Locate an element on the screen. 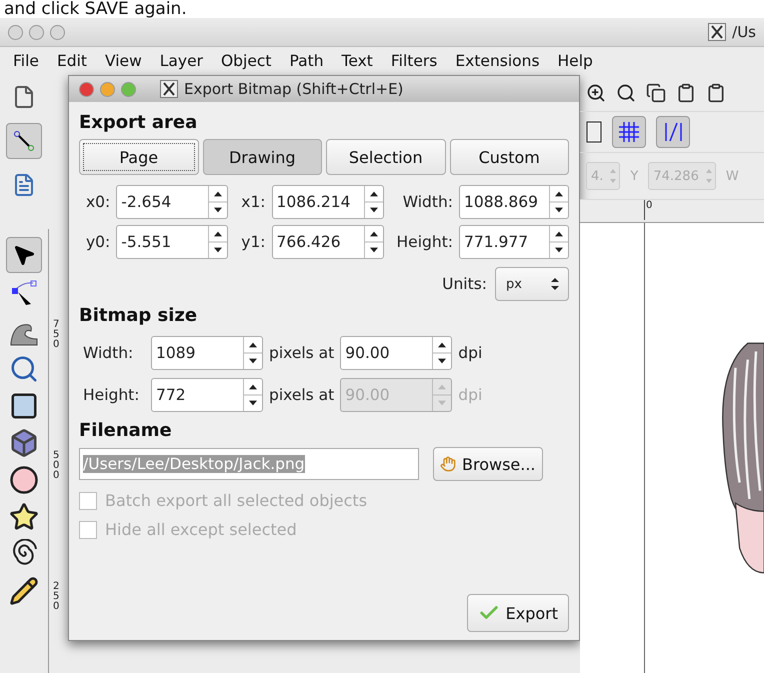 This screenshot has height=673, width=764. menu-item: Path is located at coordinates (306, 61).